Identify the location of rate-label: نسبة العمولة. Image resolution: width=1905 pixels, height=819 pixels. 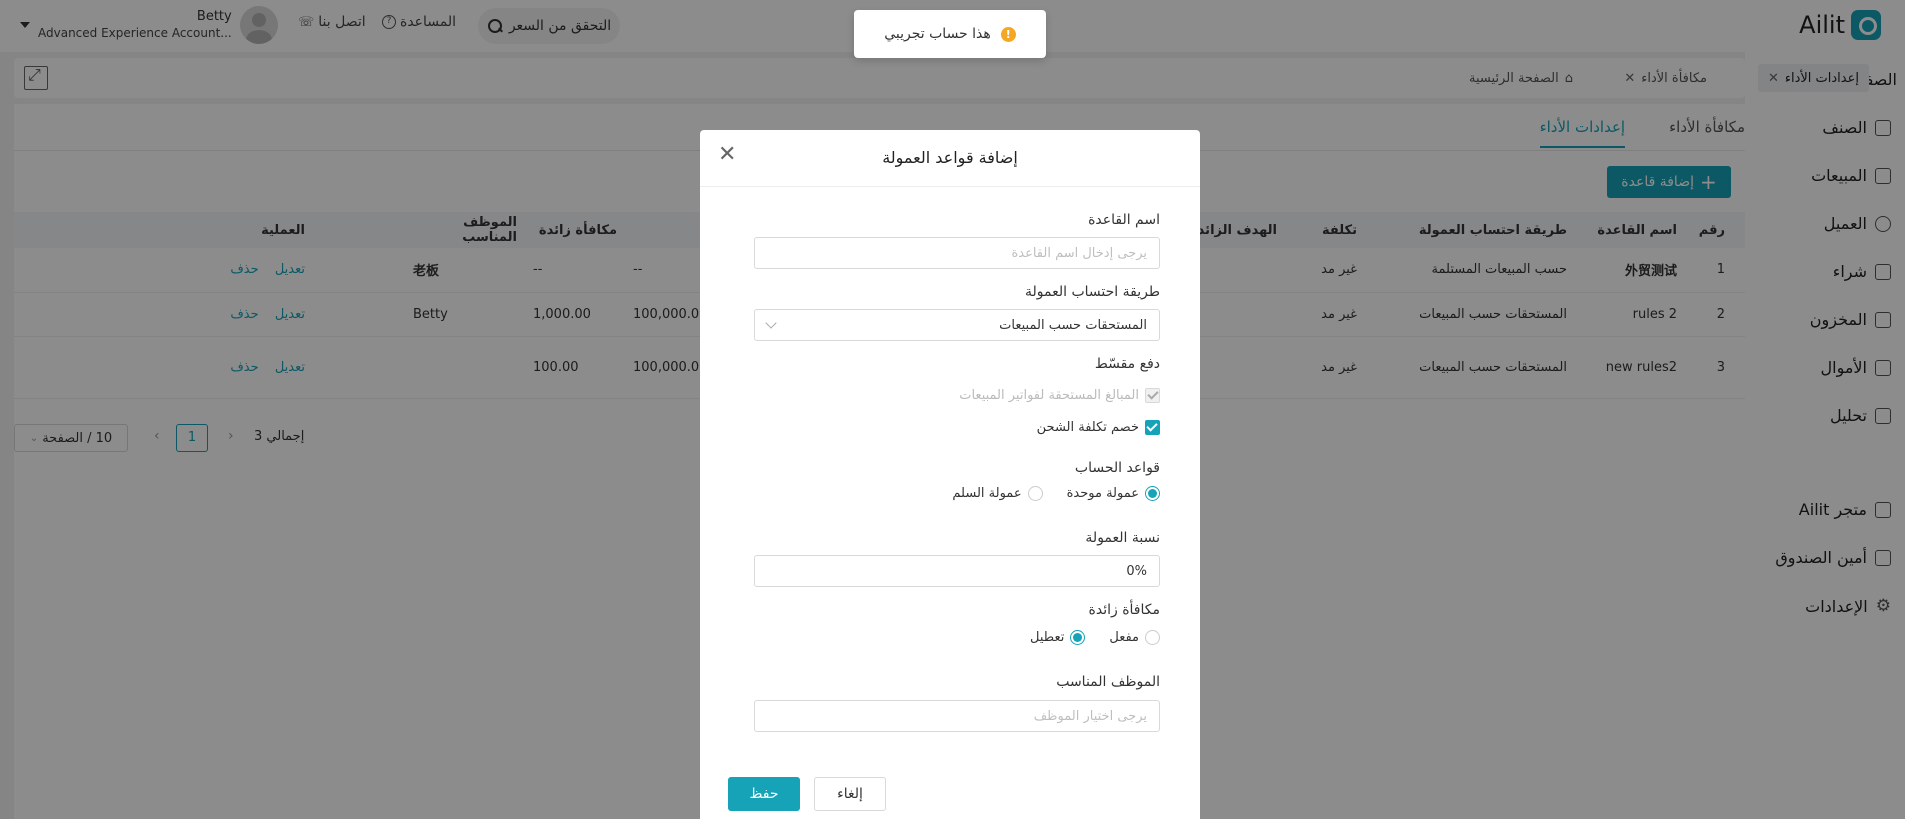
(1122, 538).